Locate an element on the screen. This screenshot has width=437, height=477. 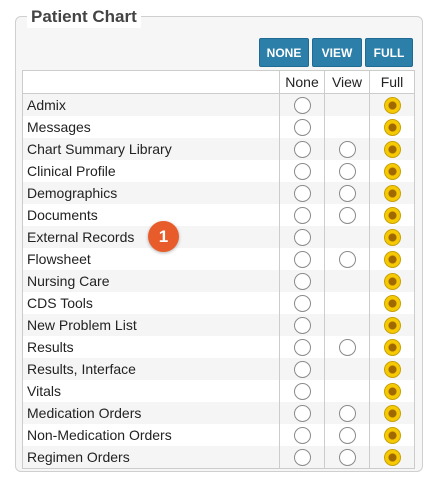
column-header-full: Full is located at coordinates (392, 82).